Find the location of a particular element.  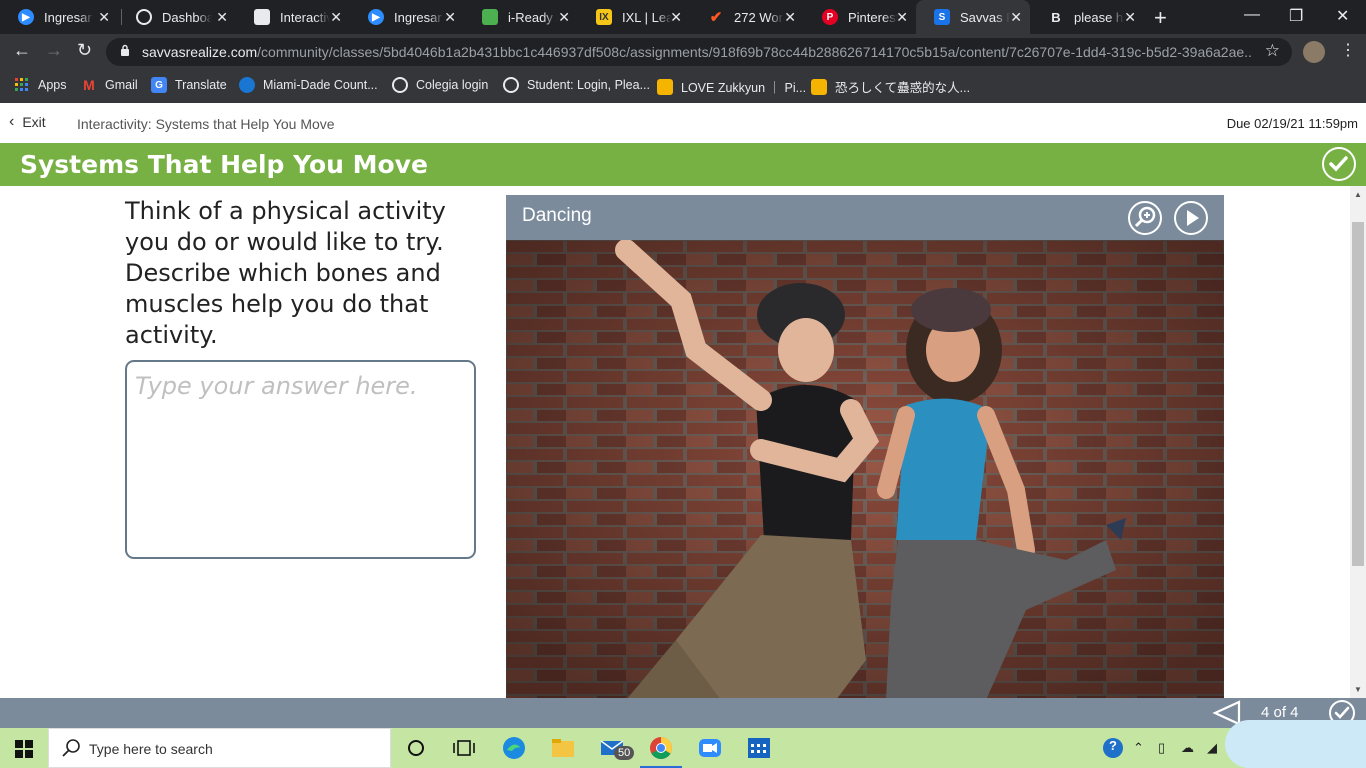

scroll-down-arrow-icon: ▼ is located at coordinates (1358, 689).